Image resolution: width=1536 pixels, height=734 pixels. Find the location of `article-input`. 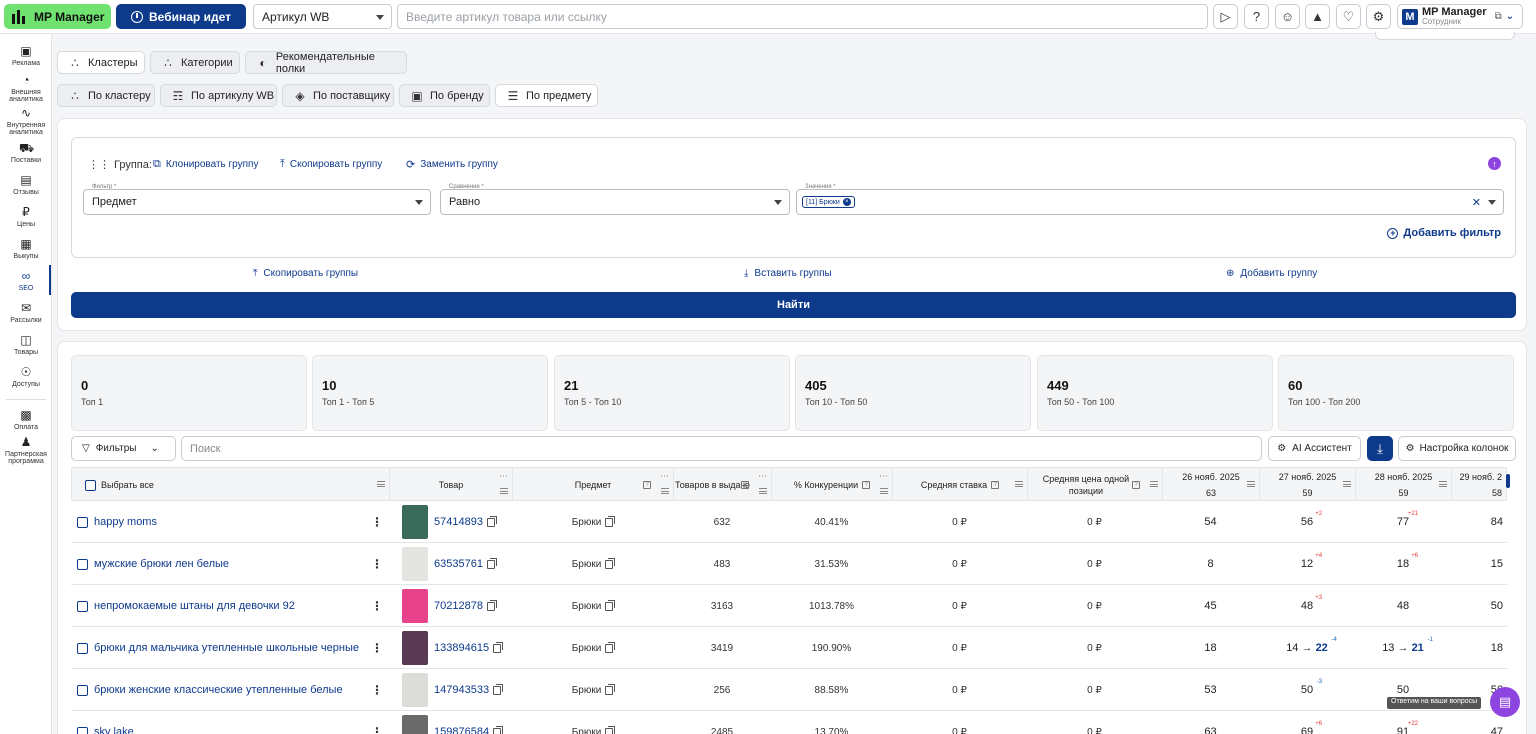

article-input is located at coordinates (802, 16).